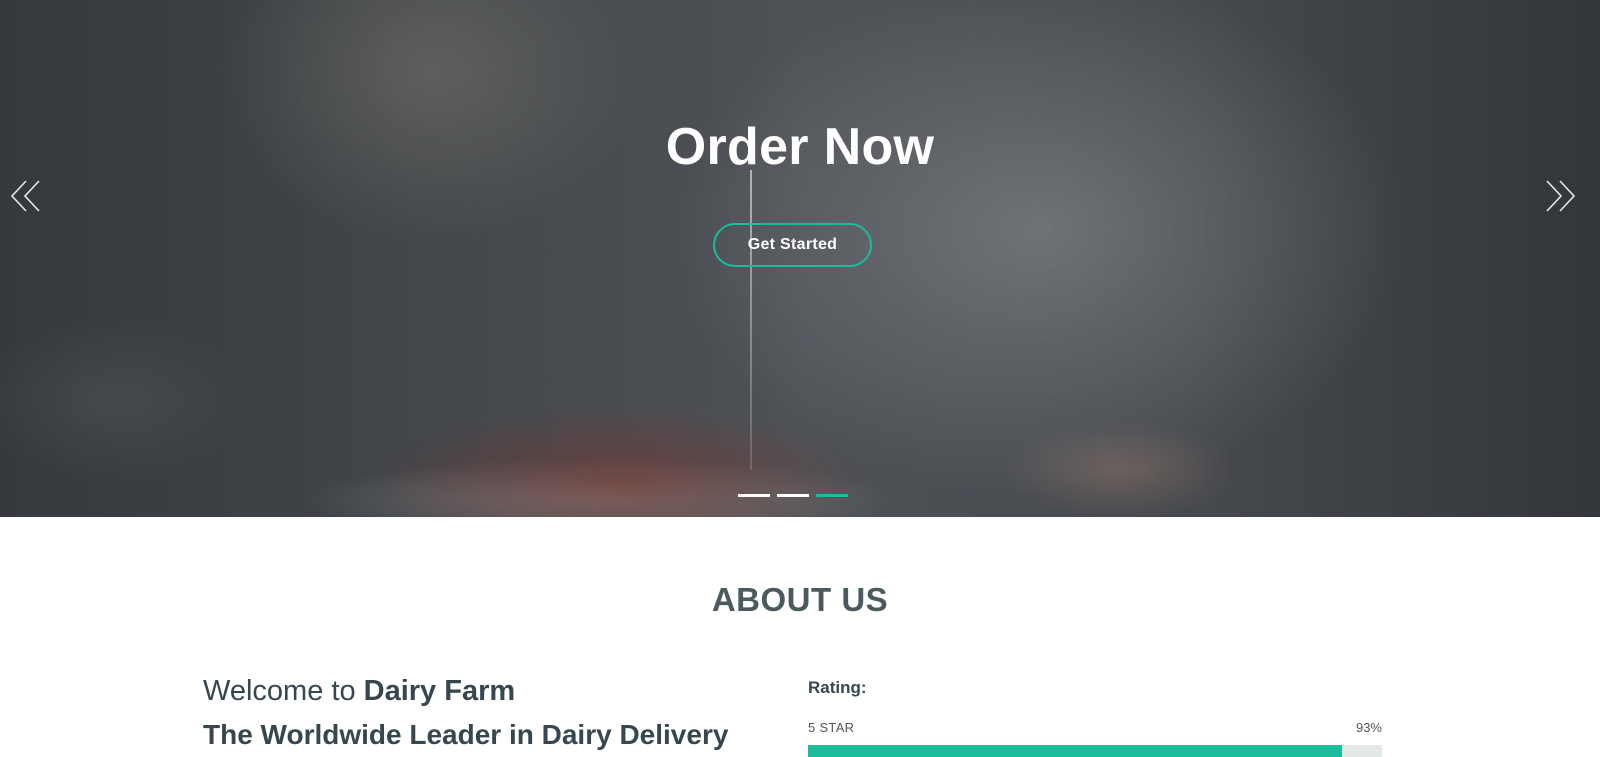  I want to click on section-title: ABOUT US, so click(800, 599).